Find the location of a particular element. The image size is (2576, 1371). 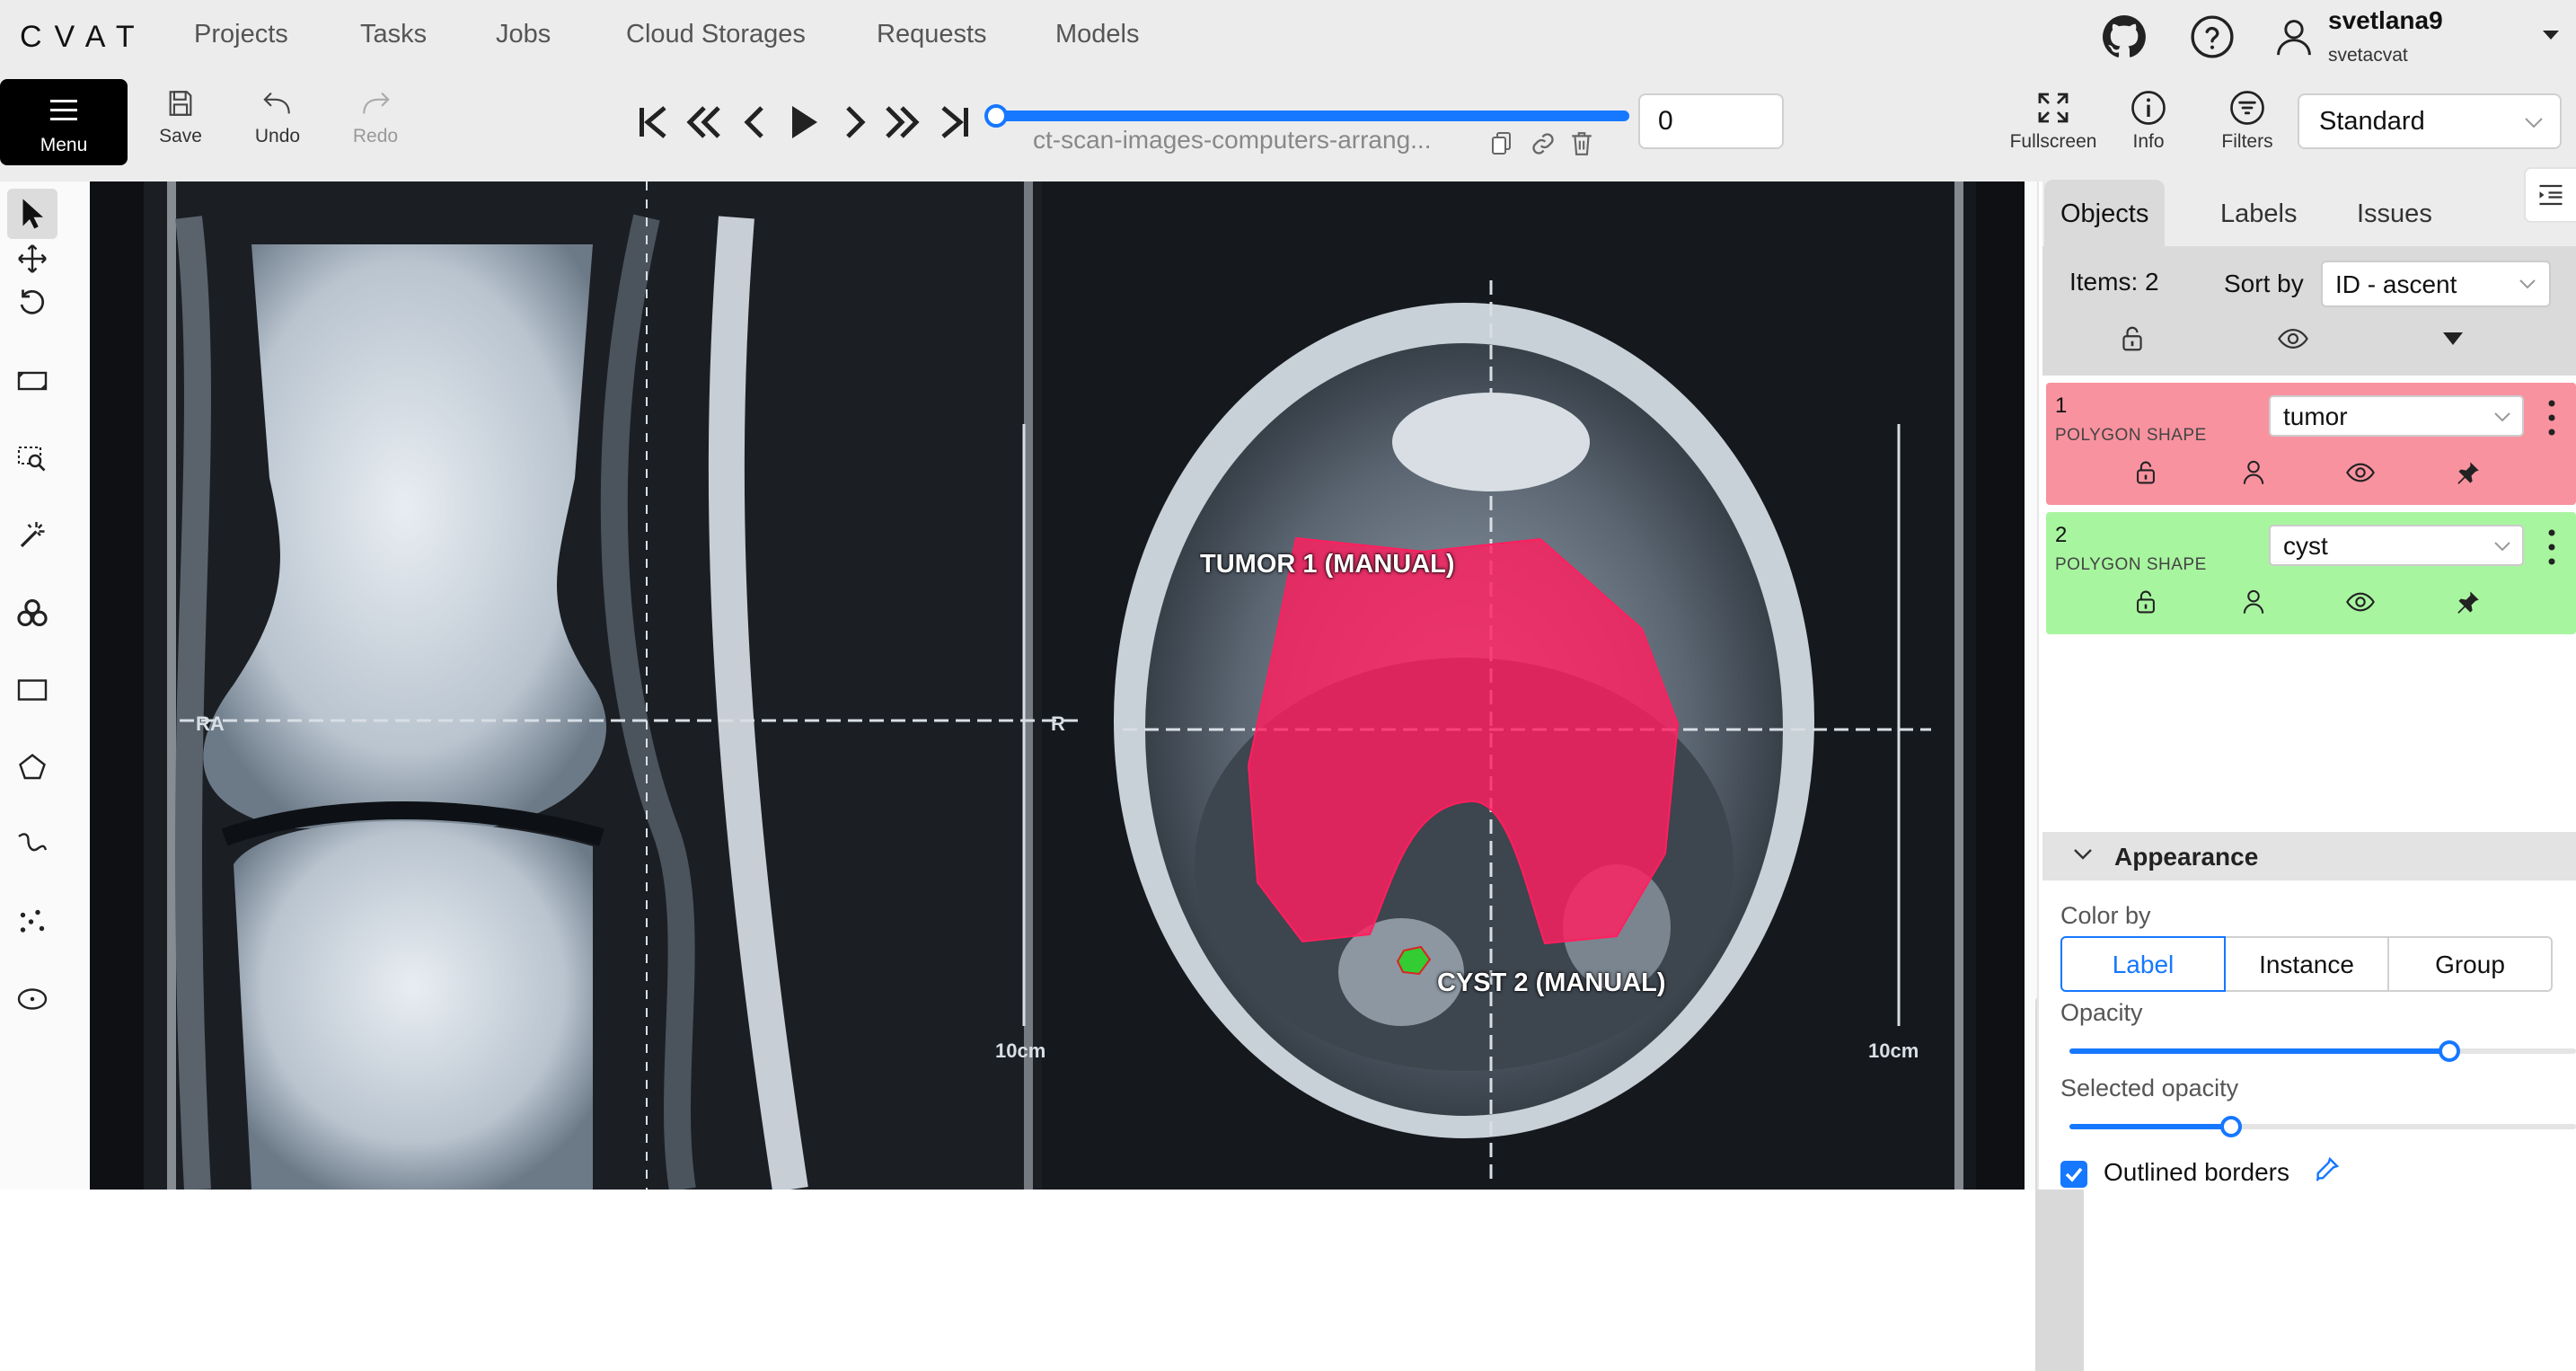

magic-wand-tool is located at coordinates (32, 535).